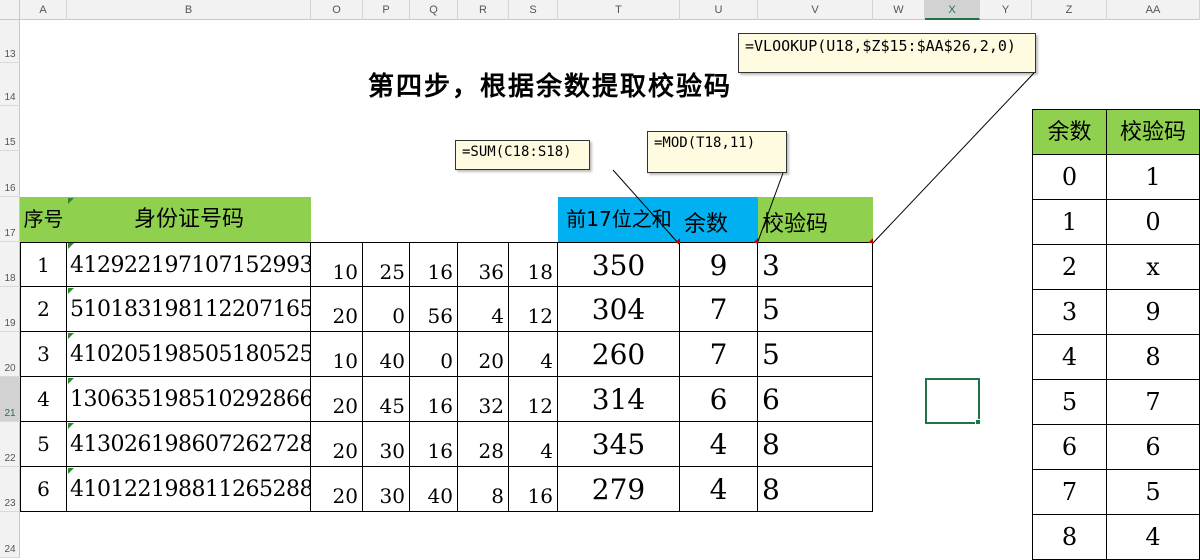 This screenshot has height=560, width=1200. What do you see at coordinates (870, 240) in the screenshot?
I see `comment-indicator-v17` at bounding box center [870, 240].